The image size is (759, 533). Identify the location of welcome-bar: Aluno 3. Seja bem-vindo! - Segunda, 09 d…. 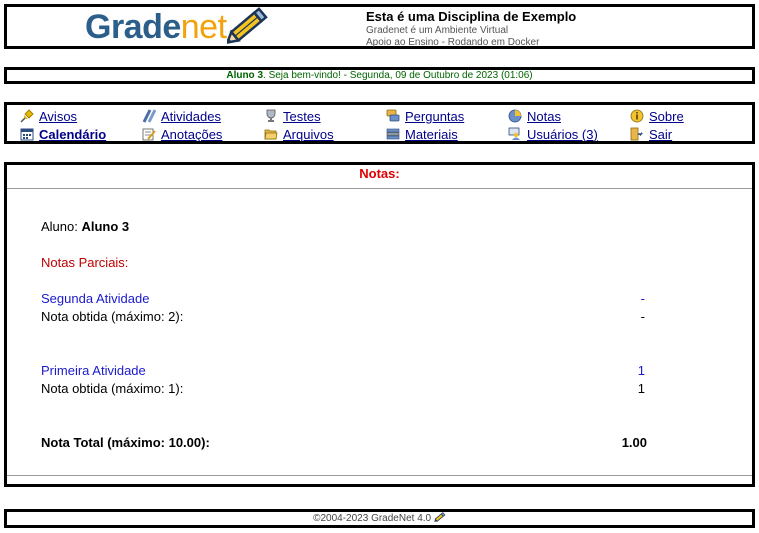
(379, 75).